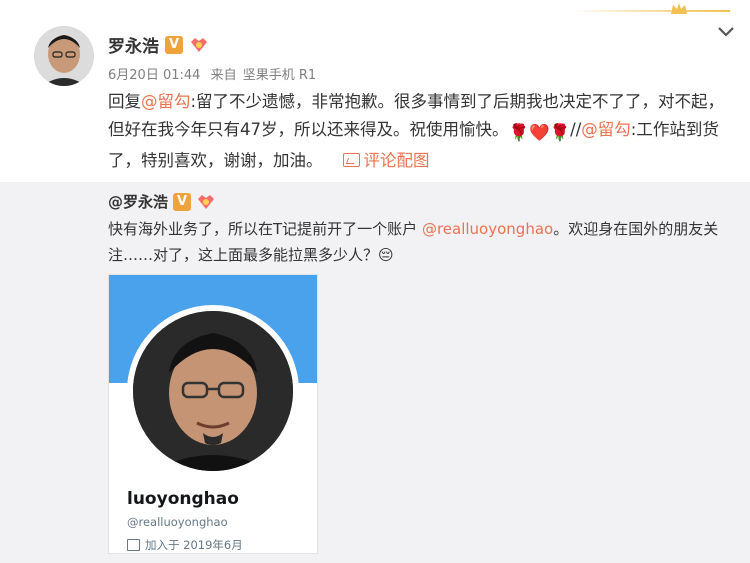  What do you see at coordinates (177, 522) in the screenshot?
I see `card-handle: @realluoyonghao` at bounding box center [177, 522].